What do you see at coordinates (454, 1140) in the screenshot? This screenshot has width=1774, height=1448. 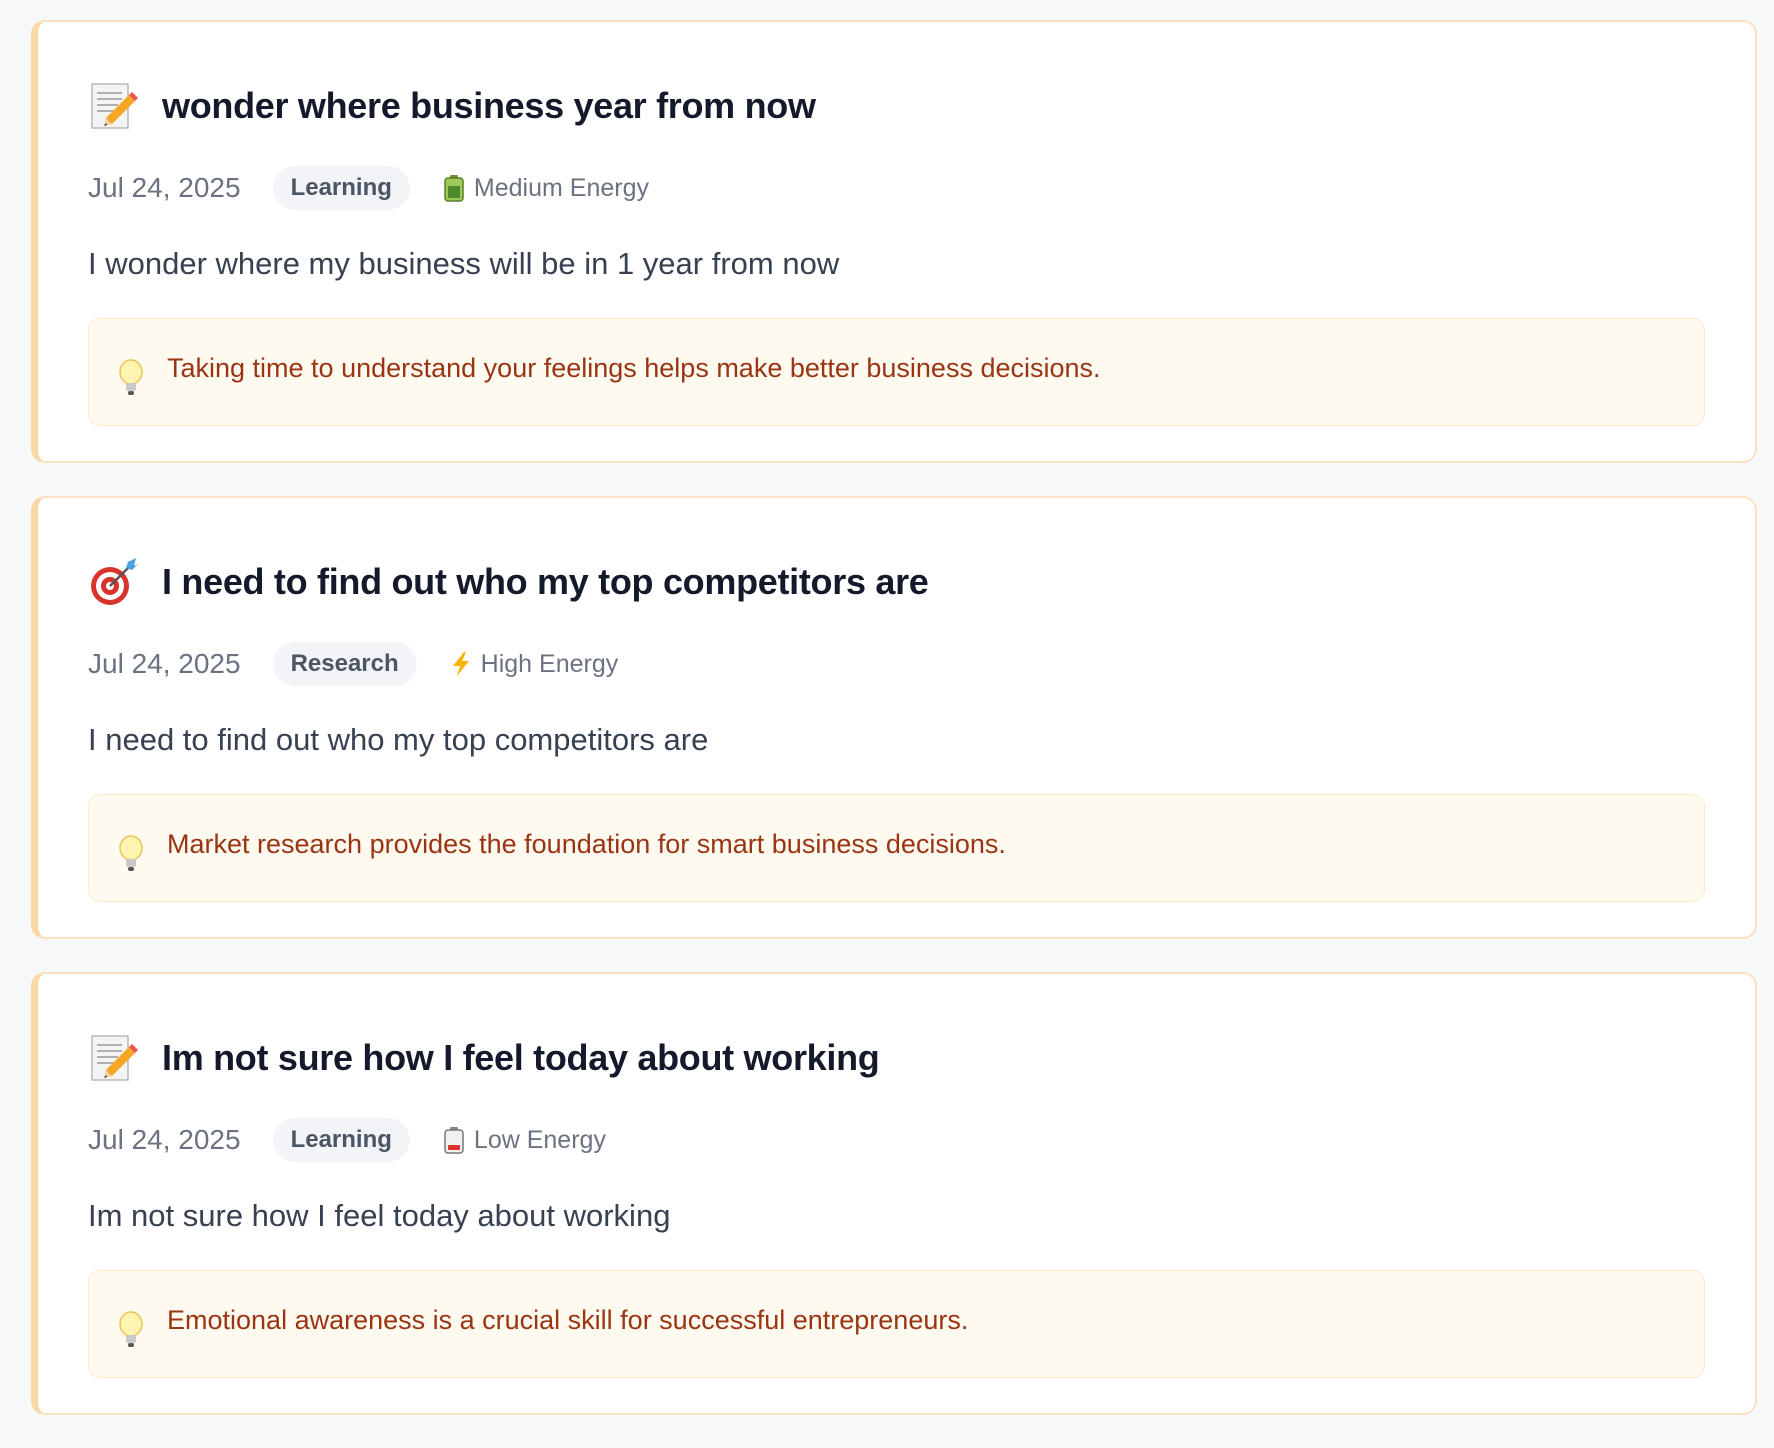 I see `battery-low-icon` at bounding box center [454, 1140].